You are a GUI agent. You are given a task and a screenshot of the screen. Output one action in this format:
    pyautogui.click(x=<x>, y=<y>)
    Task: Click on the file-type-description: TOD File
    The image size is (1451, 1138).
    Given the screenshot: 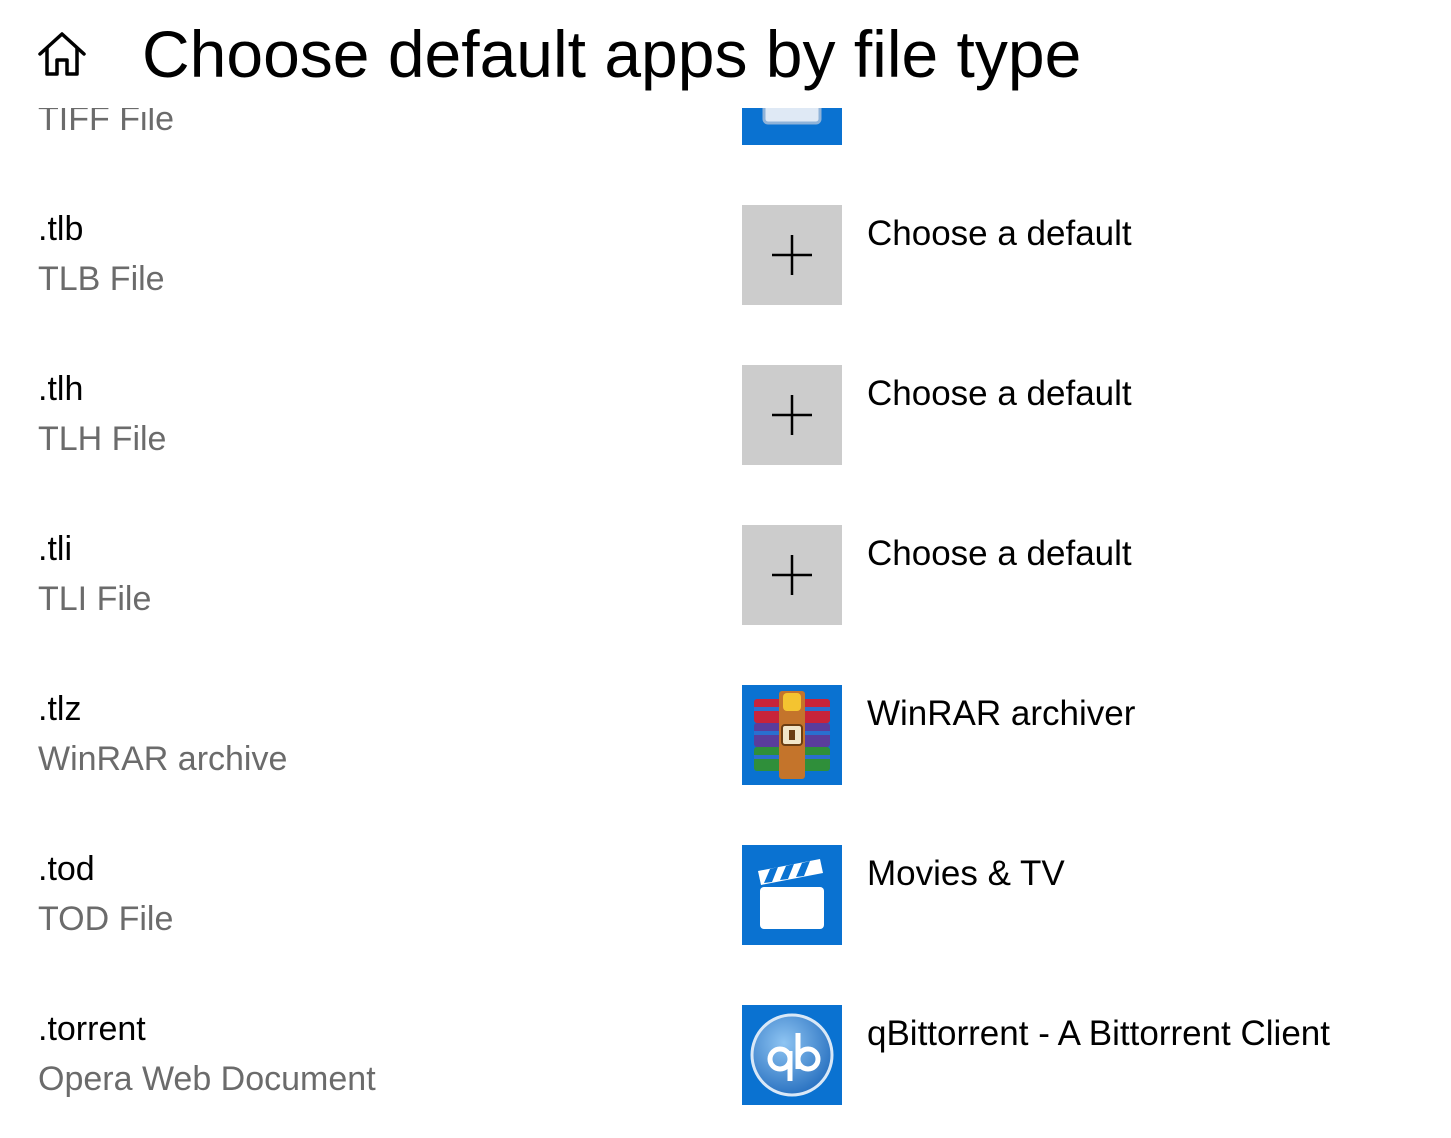 What is the action you would take?
    pyautogui.click(x=106, y=919)
    